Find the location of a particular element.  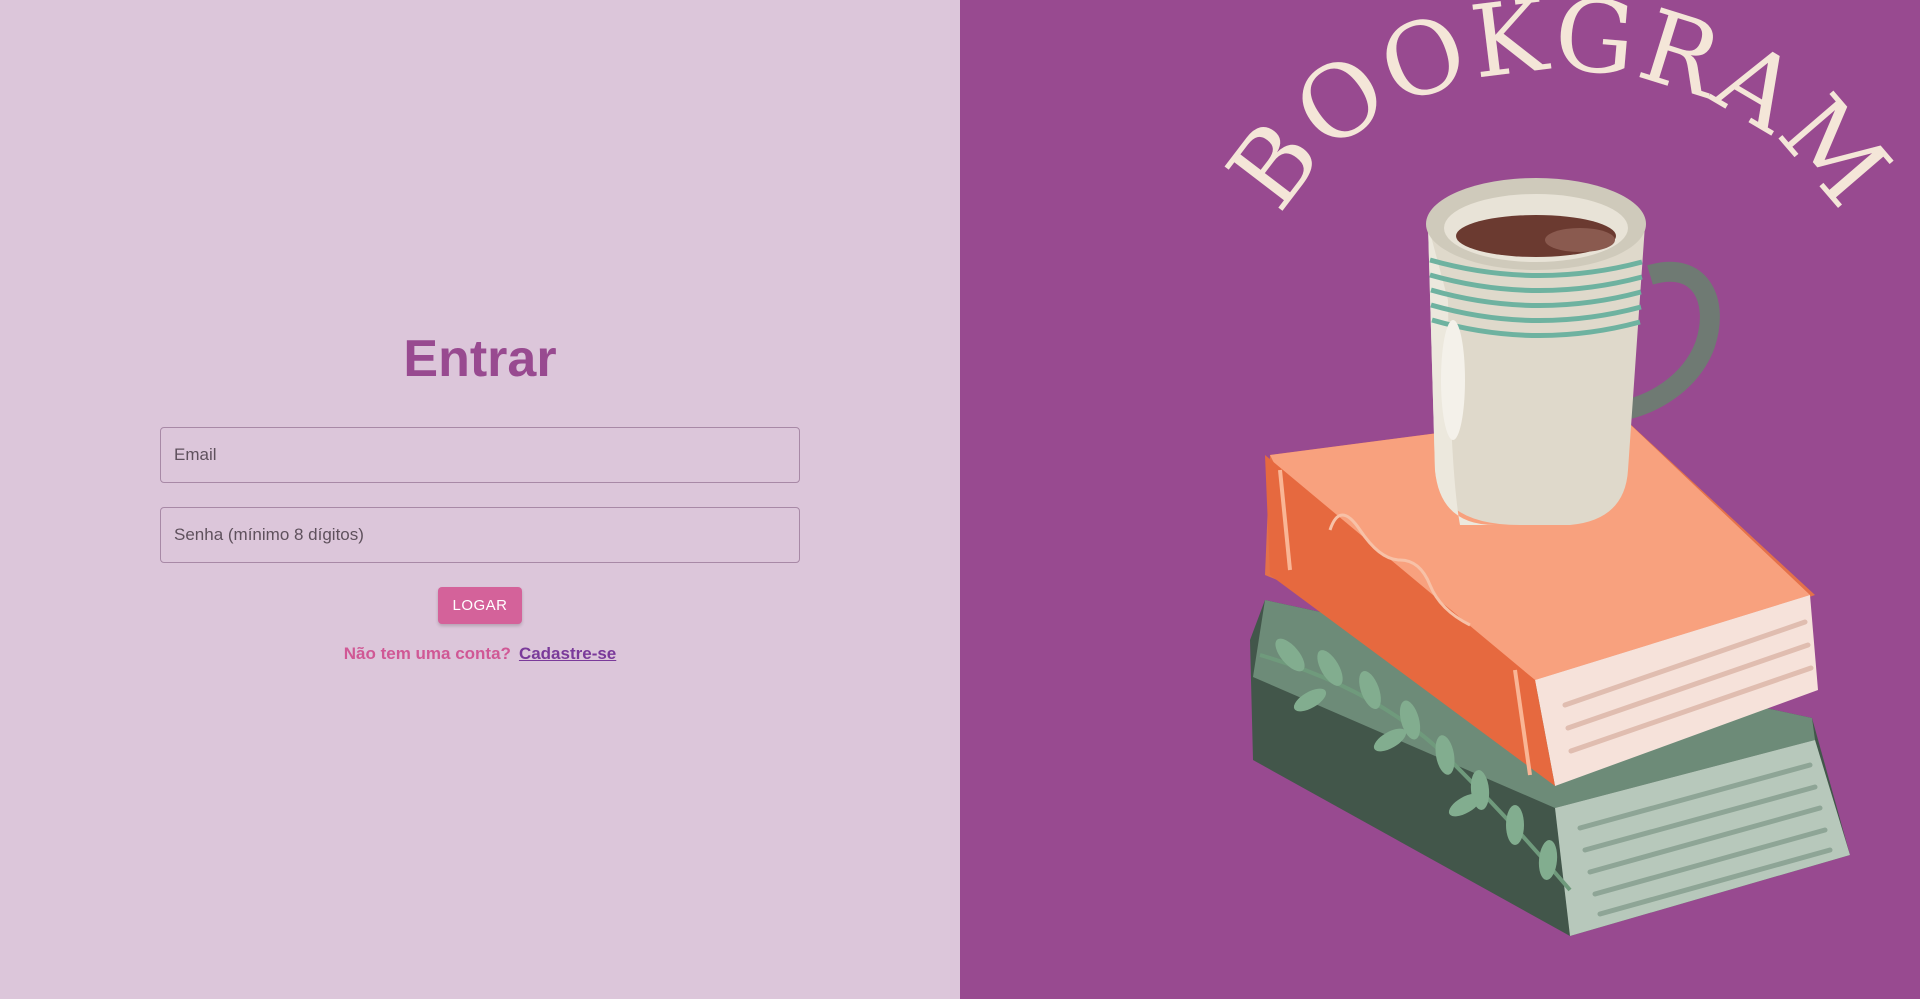

email-field is located at coordinates (480, 455).